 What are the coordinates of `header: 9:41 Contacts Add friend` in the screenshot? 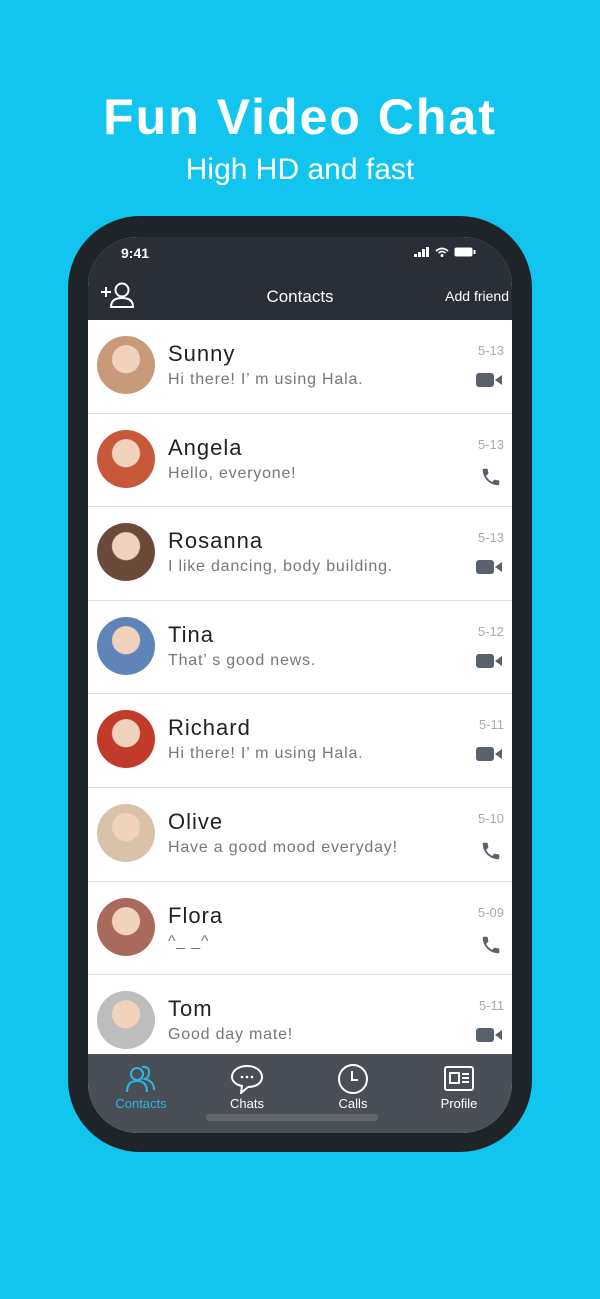 It's located at (300, 278).